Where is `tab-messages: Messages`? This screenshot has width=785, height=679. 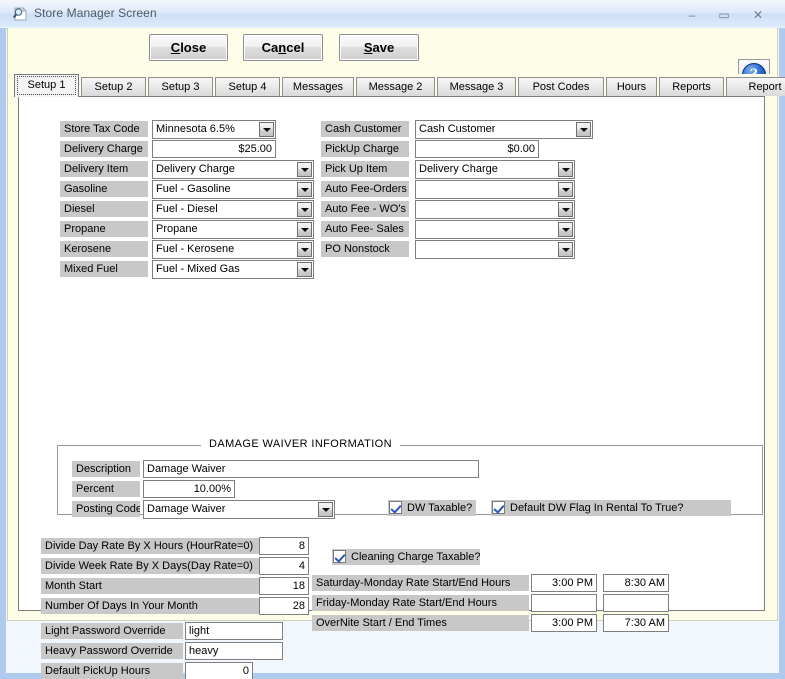
tab-messages: Messages is located at coordinates (318, 86).